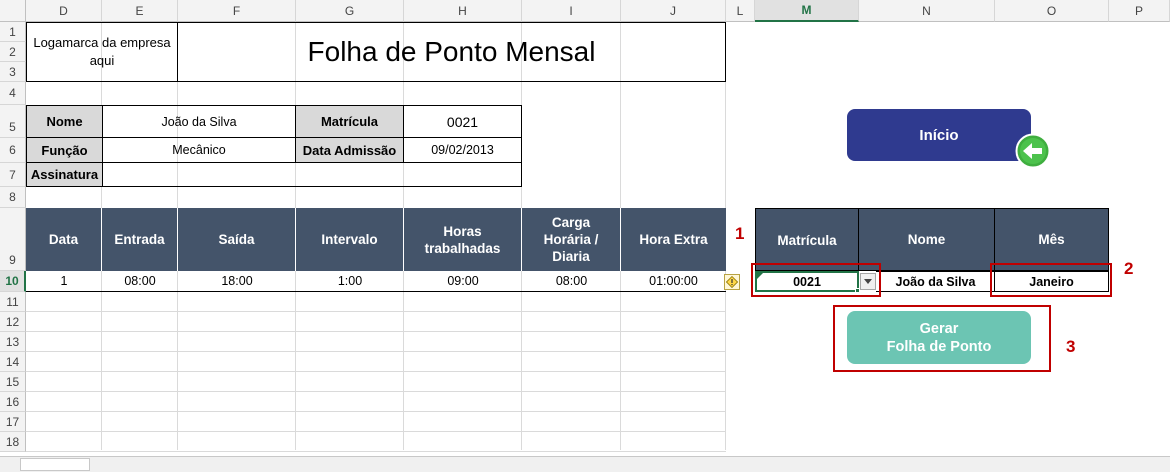 The image size is (1170, 472). Describe the element at coordinates (1052, 11) in the screenshot. I see `column-header-o: O` at that location.